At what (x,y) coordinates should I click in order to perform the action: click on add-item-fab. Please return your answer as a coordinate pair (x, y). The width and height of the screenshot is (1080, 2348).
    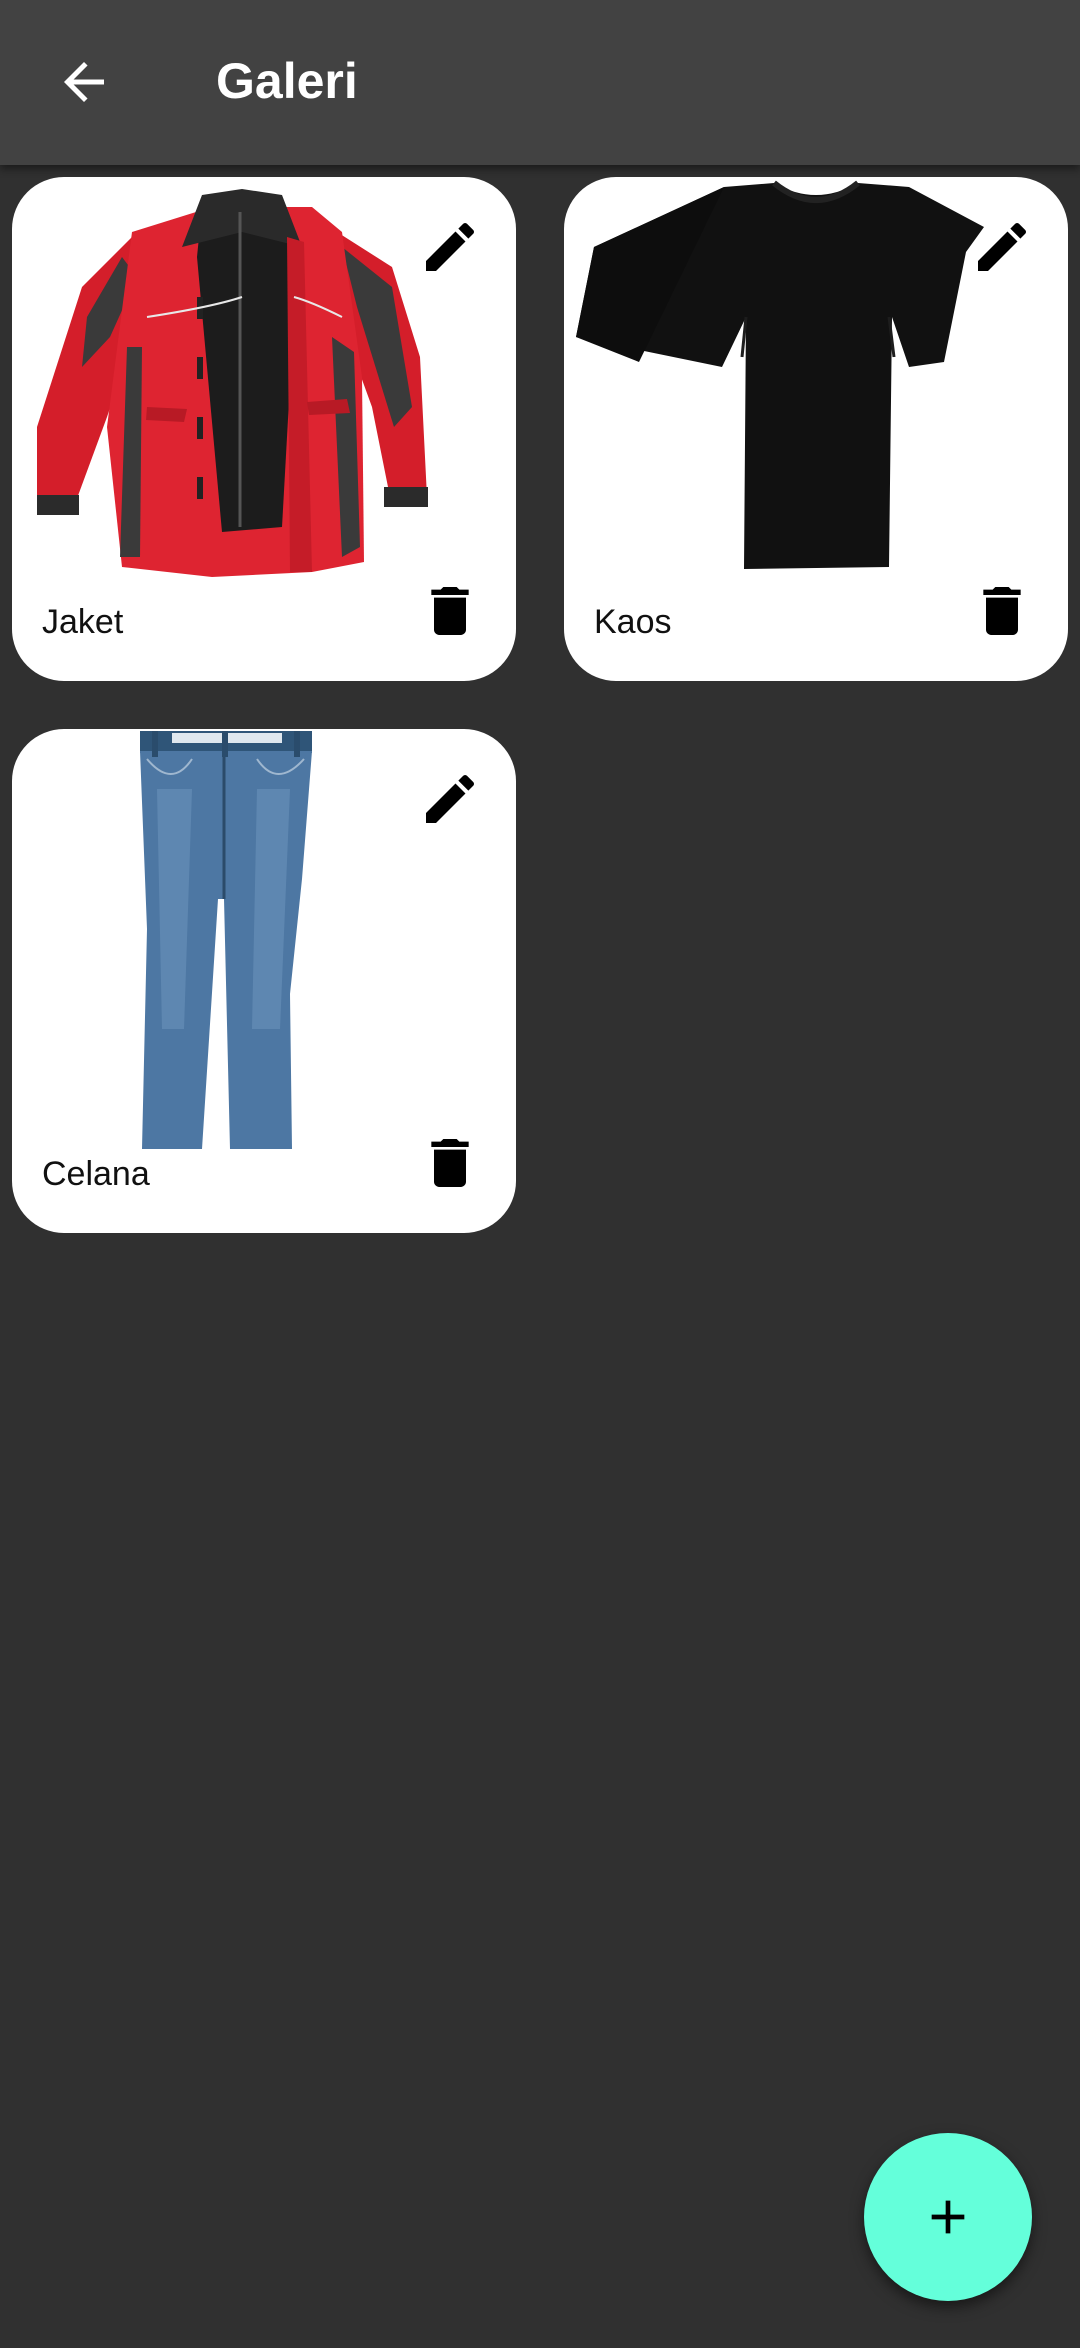
    Looking at the image, I should click on (948, 2217).